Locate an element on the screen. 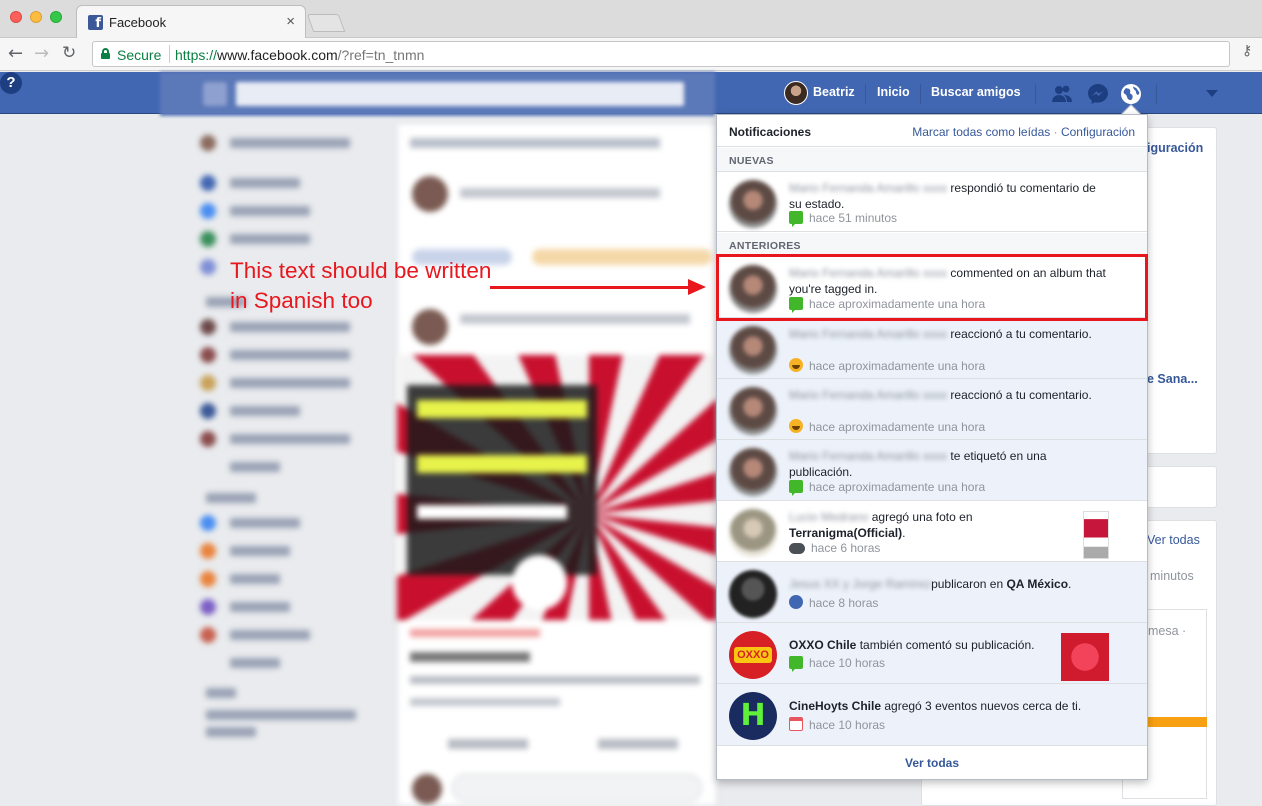 The image size is (1262, 806). section-earlier-header: ANTERIORES is located at coordinates (932, 245).